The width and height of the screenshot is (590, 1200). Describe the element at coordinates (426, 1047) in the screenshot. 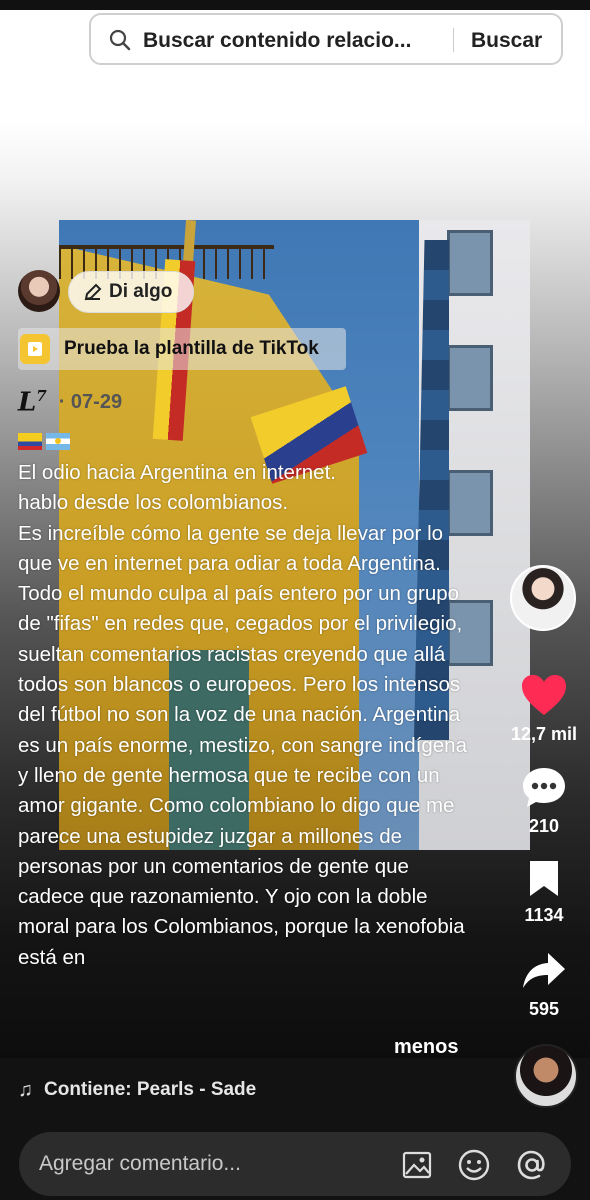

I see `show-less-button: menos` at that location.